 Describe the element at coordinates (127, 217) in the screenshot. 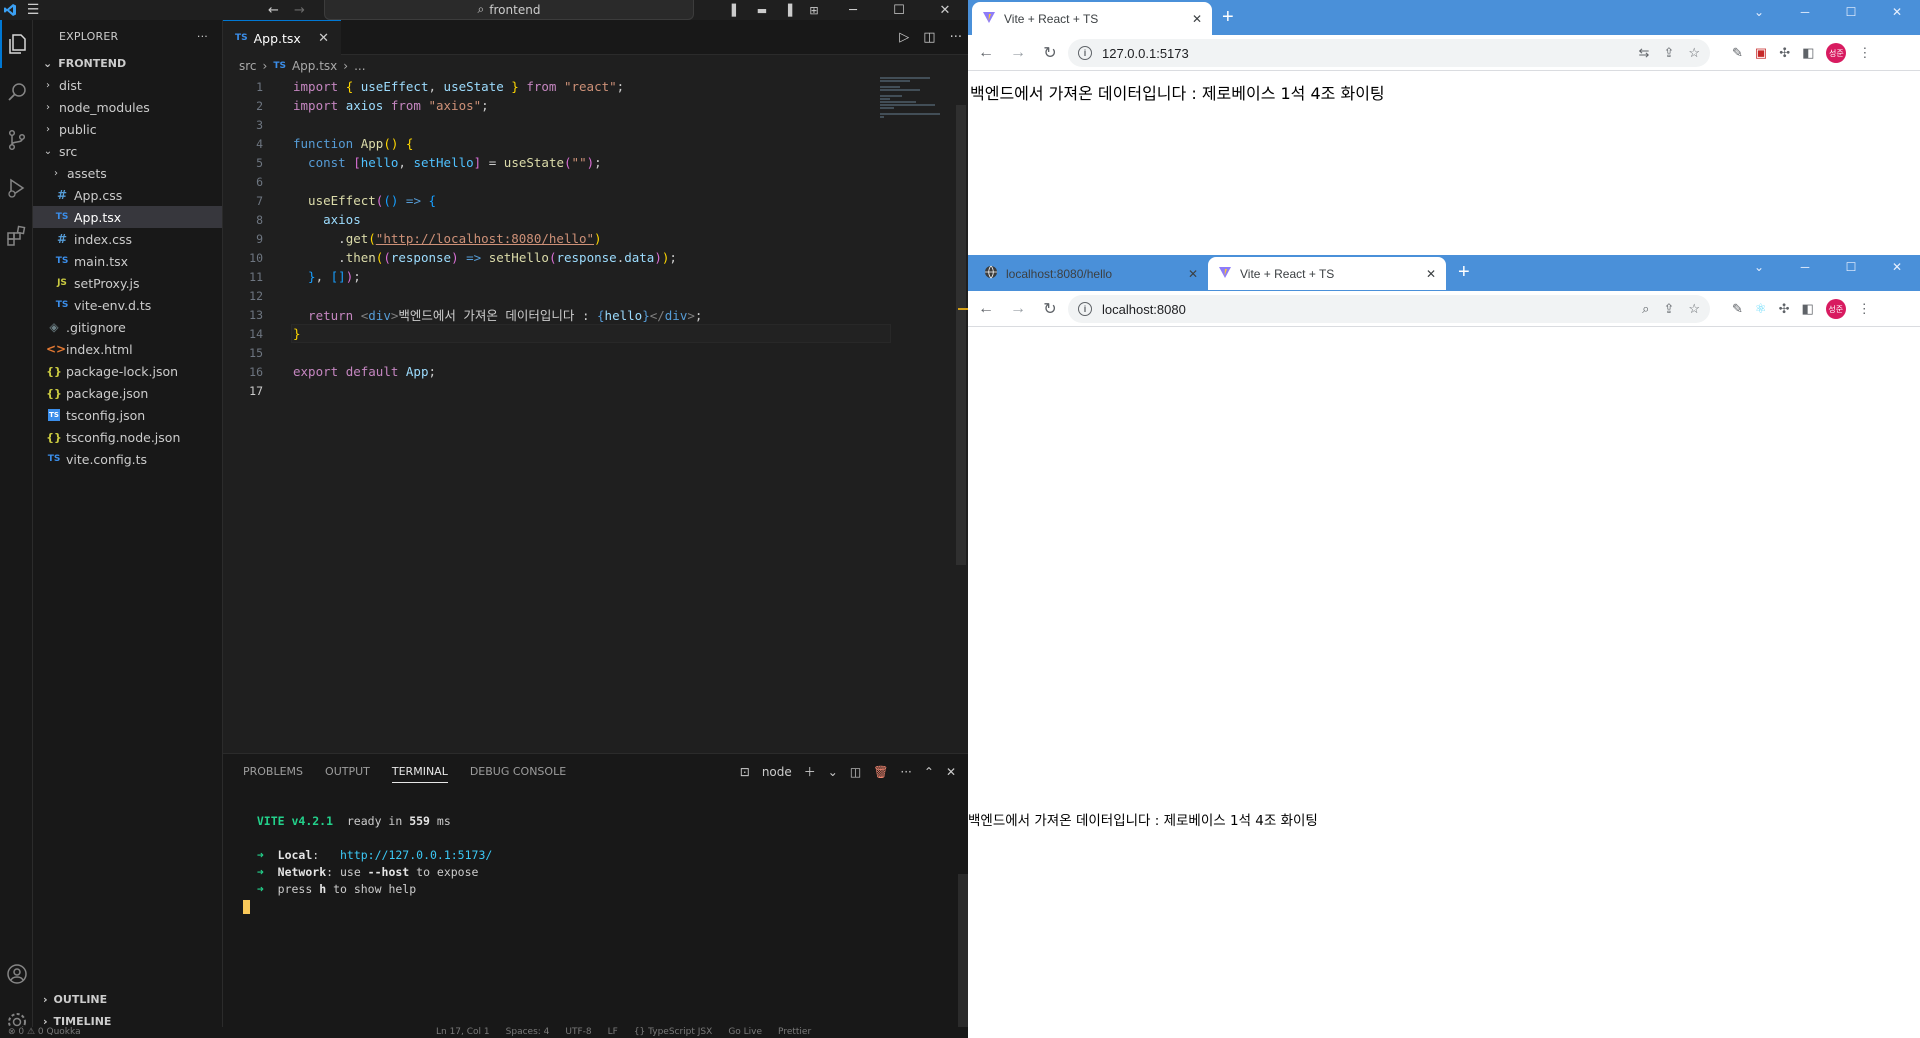

I see `tree-item: TS App.tsx` at that location.